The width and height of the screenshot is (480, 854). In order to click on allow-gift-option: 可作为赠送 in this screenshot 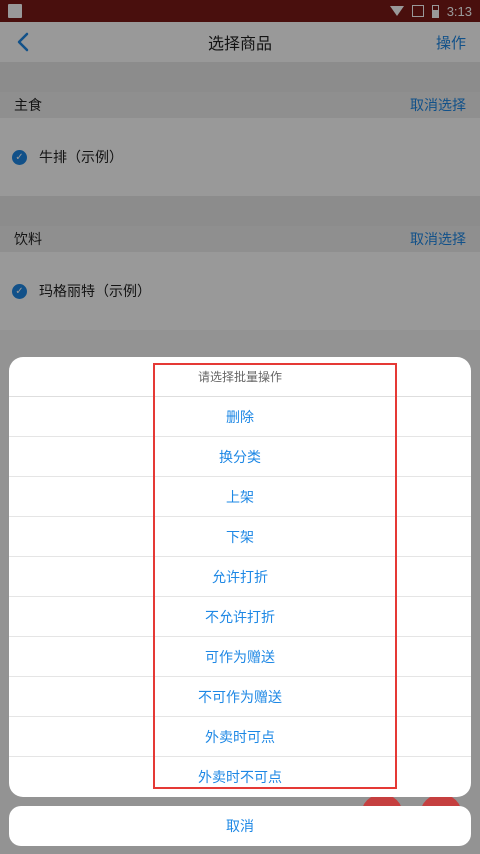, I will do `click(240, 657)`.